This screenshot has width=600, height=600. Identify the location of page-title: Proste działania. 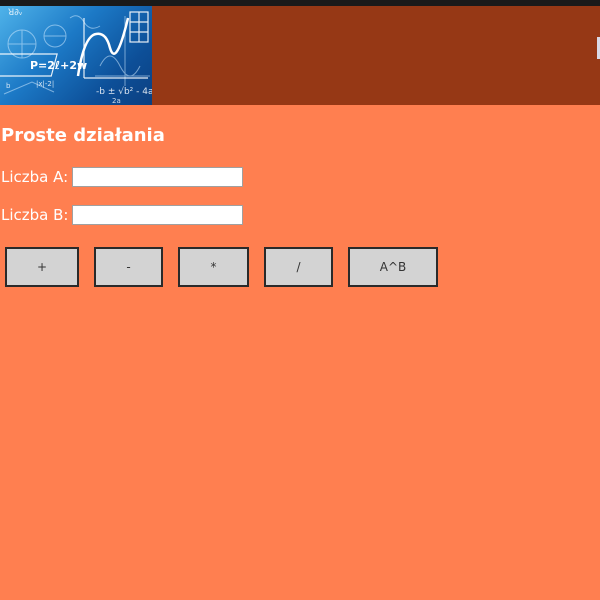
(83, 135).